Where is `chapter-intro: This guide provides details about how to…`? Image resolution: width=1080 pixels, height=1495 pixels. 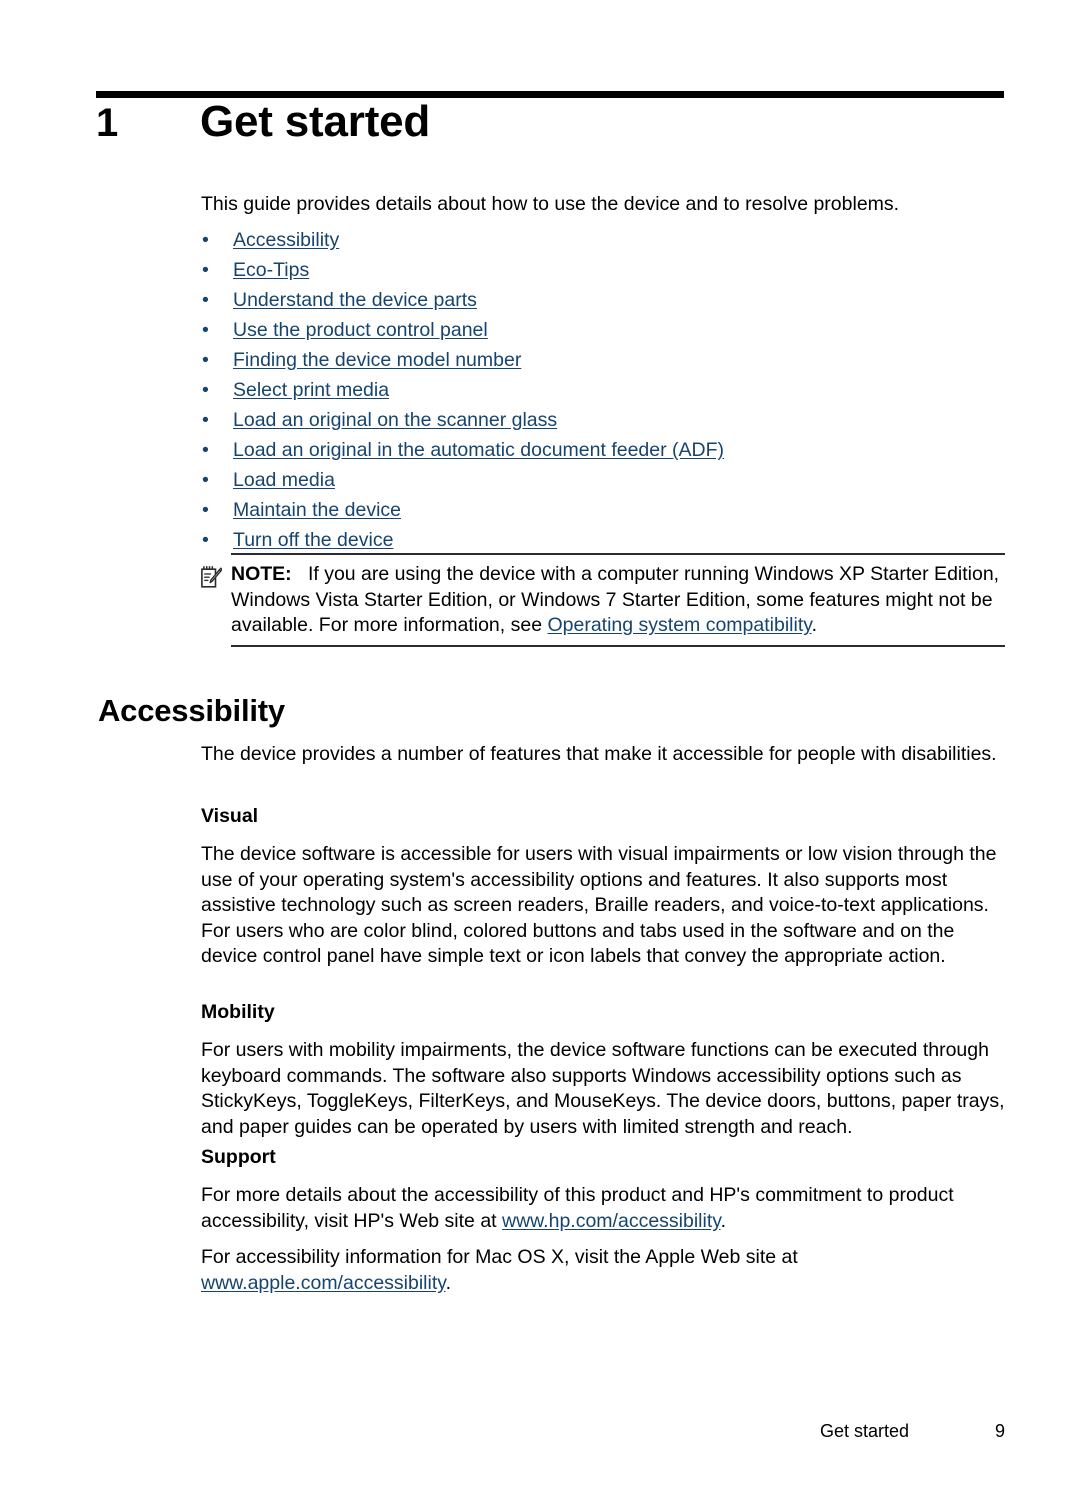 chapter-intro: This guide provides details about how to… is located at coordinates (603, 205).